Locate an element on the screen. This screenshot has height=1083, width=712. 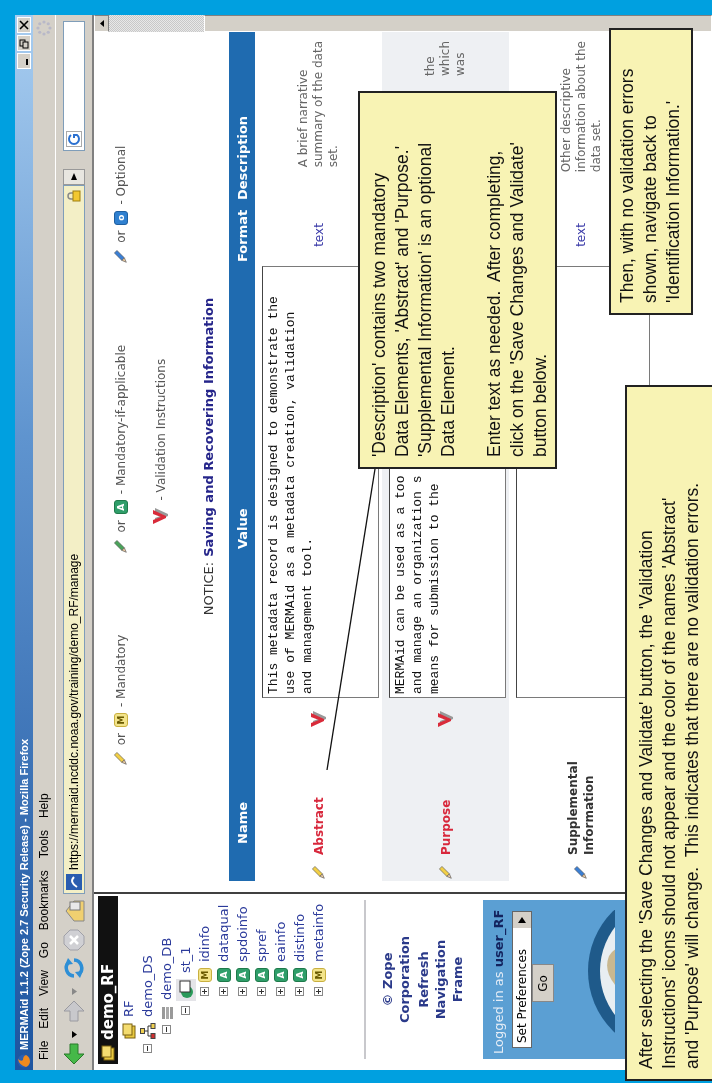
field-name: Supplemental Information is located at coordinates (581, 807).